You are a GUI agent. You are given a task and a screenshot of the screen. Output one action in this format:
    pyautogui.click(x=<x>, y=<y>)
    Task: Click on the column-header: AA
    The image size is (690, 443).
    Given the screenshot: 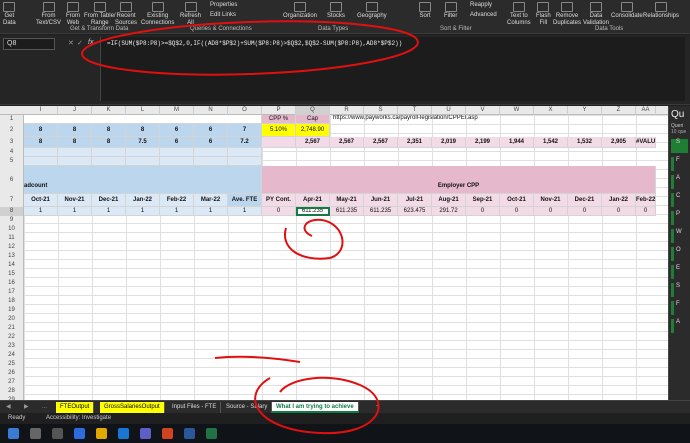 What is the action you would take?
    pyautogui.click(x=646, y=110)
    